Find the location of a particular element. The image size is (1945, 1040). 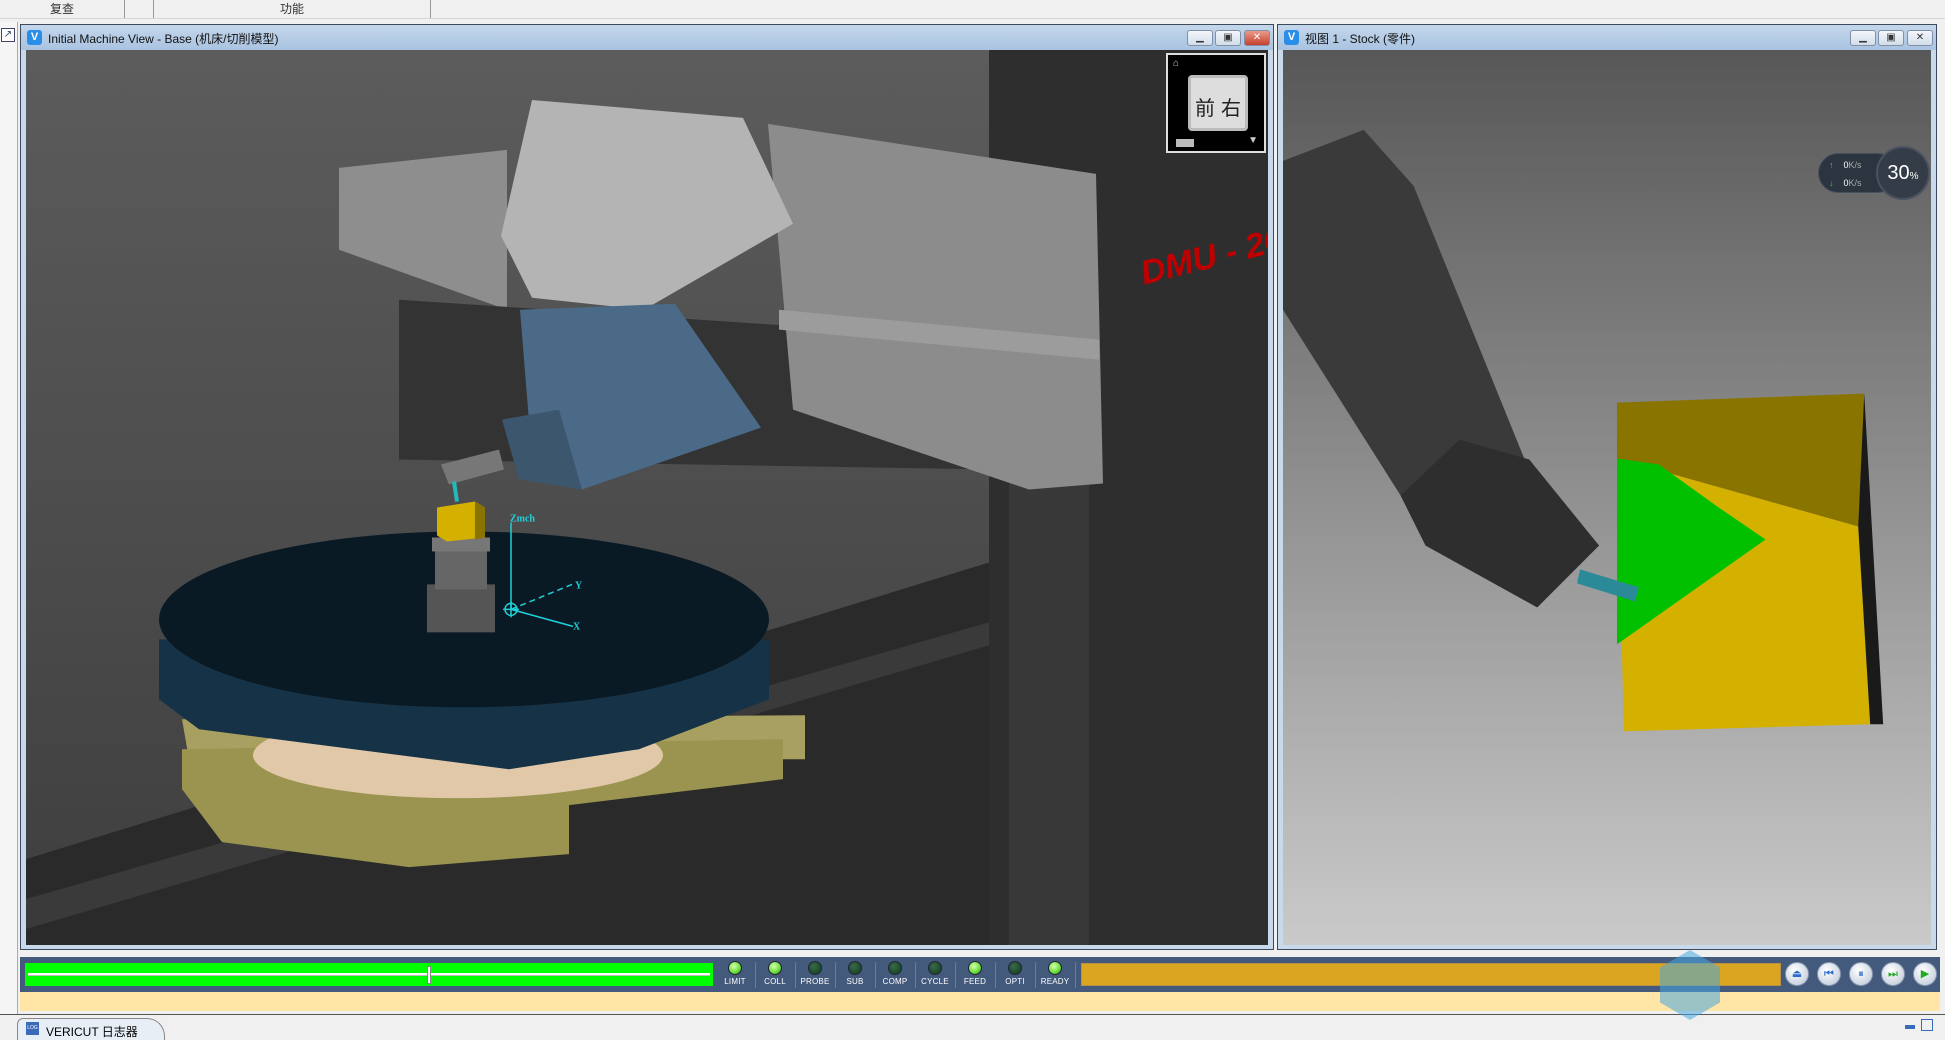

download-unit: K/s is located at coordinates (1855, 183).